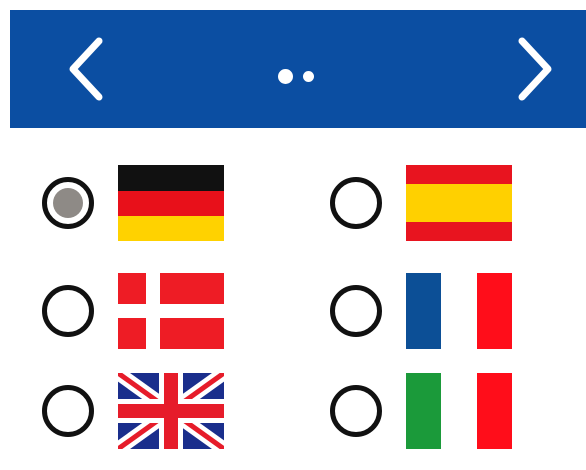  I want to click on chevron-right-icon, so click(535, 69).